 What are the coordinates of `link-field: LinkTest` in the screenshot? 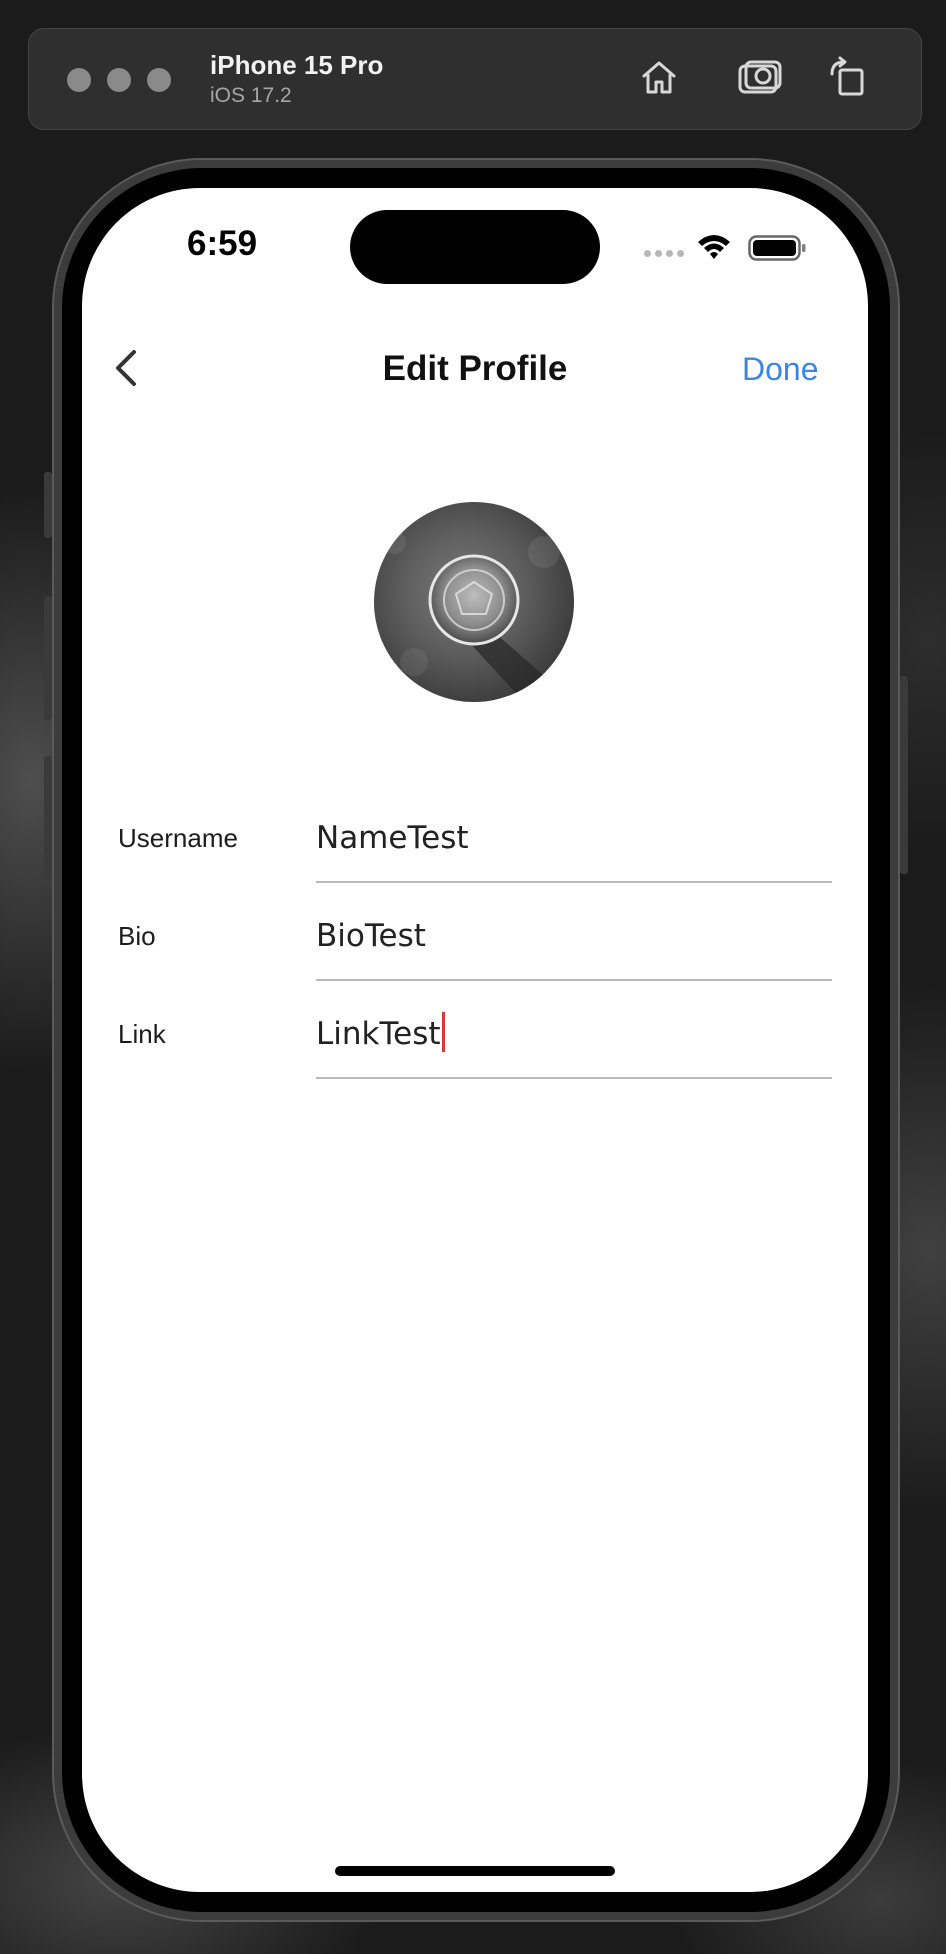 It's located at (574, 1034).